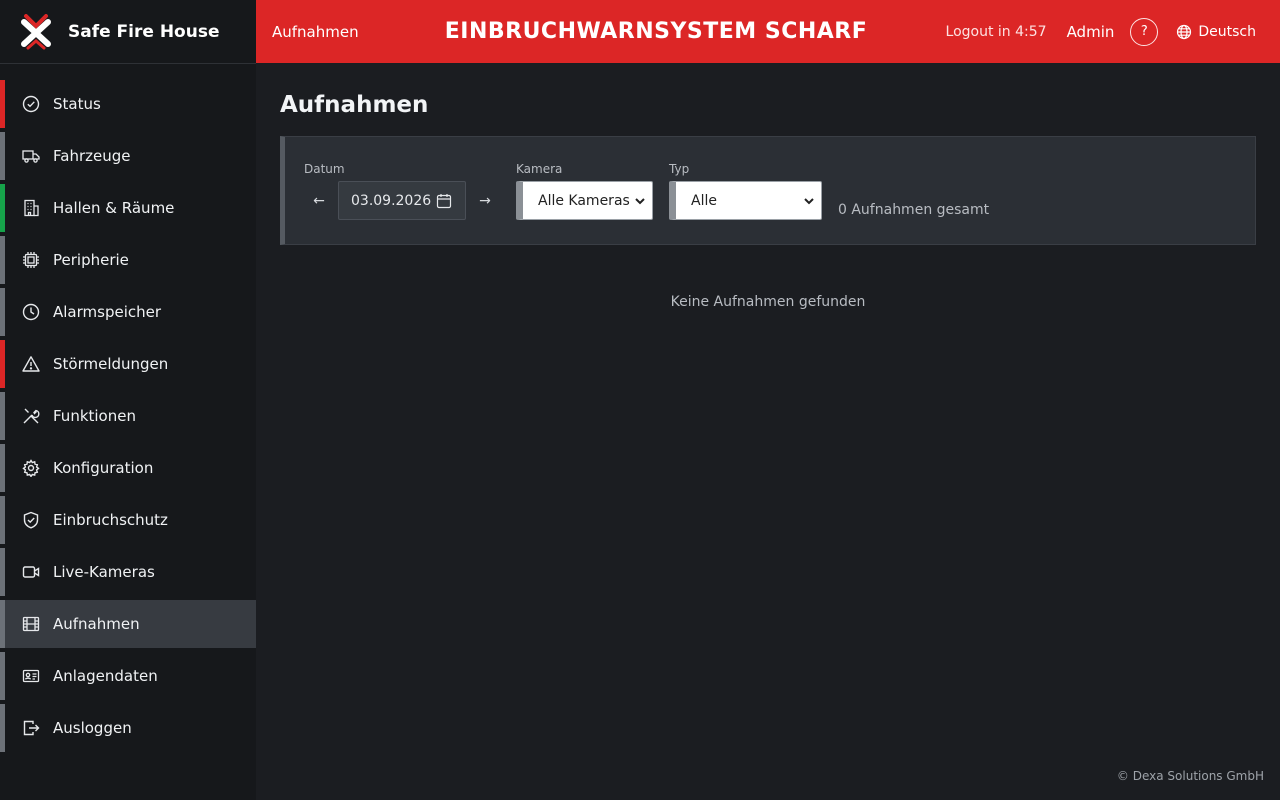 The height and width of the screenshot is (800, 1280). What do you see at coordinates (104, 572) in the screenshot?
I see `sidebar-item-label: Live-Kameras` at bounding box center [104, 572].